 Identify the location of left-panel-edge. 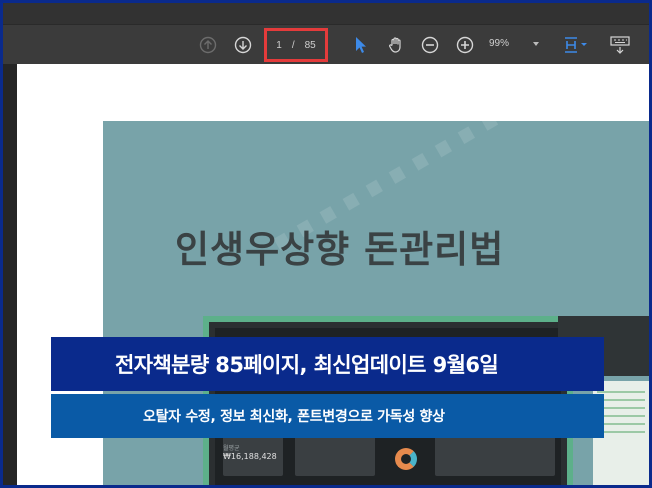
(10, 274).